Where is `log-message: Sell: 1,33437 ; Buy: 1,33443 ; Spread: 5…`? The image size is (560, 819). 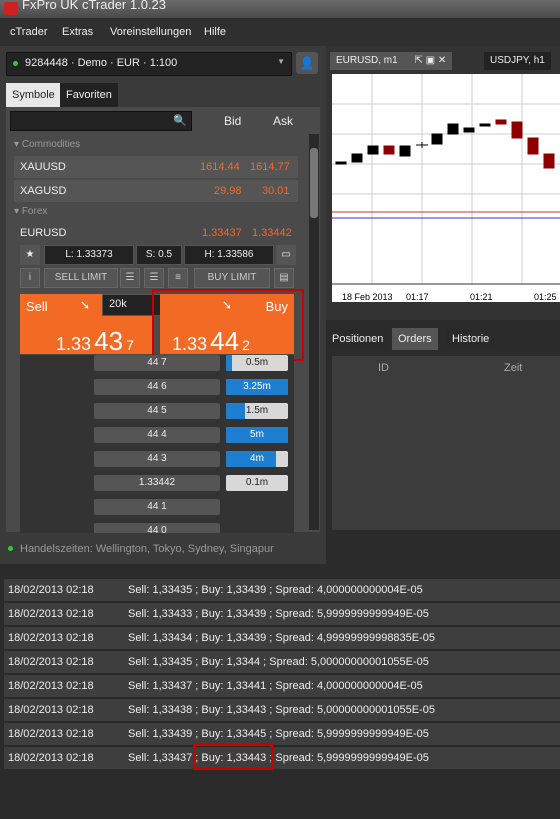 log-message: Sell: 1,33437 ; Buy: 1,33443 ; Spread: 5… is located at coordinates (278, 758).